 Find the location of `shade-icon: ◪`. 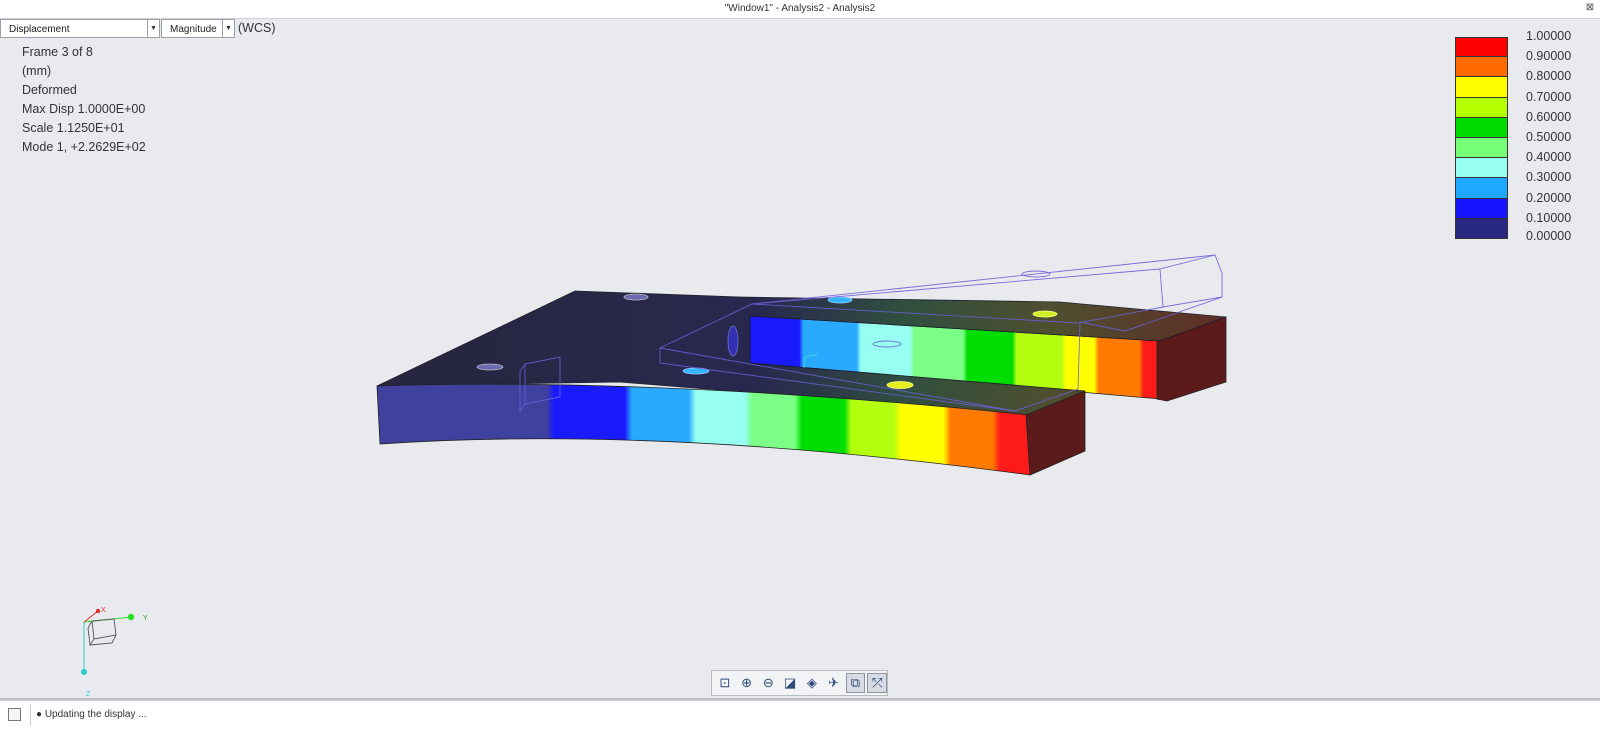

shade-icon: ◪ is located at coordinates (790, 683).